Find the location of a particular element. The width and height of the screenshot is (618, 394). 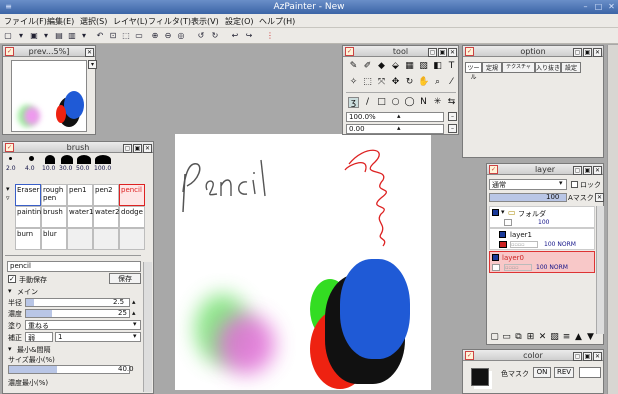

folder-expand-icon: ▾ is located at coordinates (503, 212).